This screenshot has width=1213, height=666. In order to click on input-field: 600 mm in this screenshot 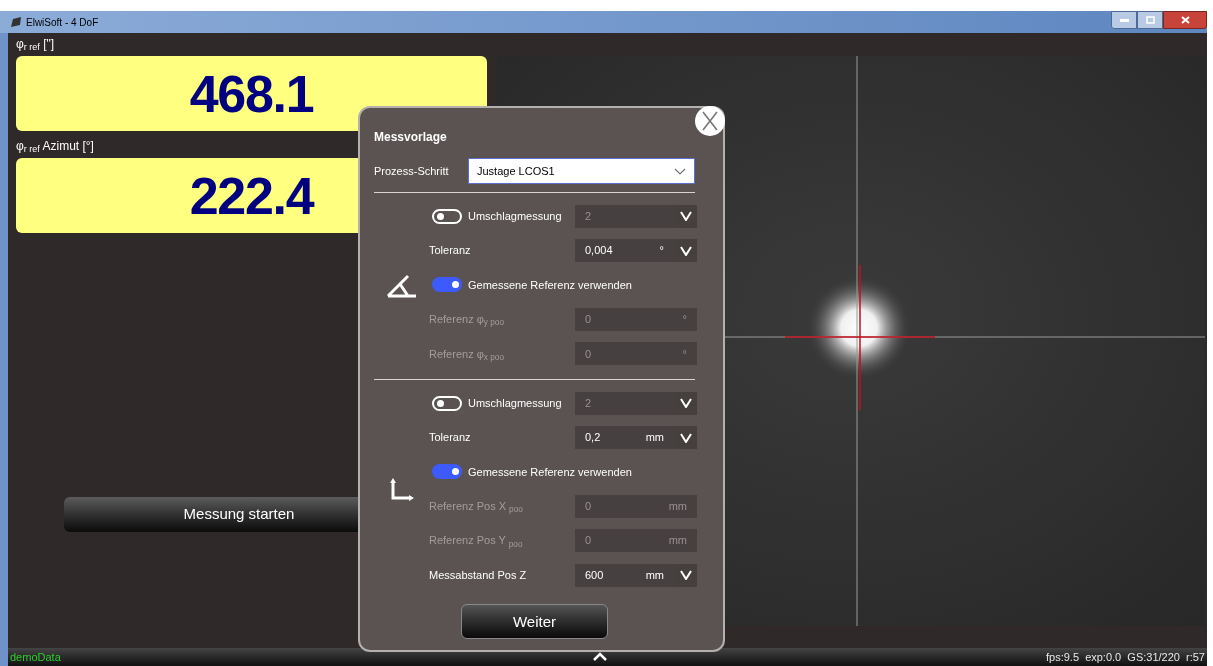, I will do `click(624, 575)`.